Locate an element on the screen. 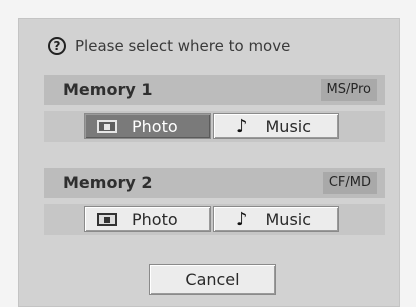 Image resolution: width=416 pixels, height=307 pixels. memory-1-badge: MS/Pro is located at coordinates (348, 90).